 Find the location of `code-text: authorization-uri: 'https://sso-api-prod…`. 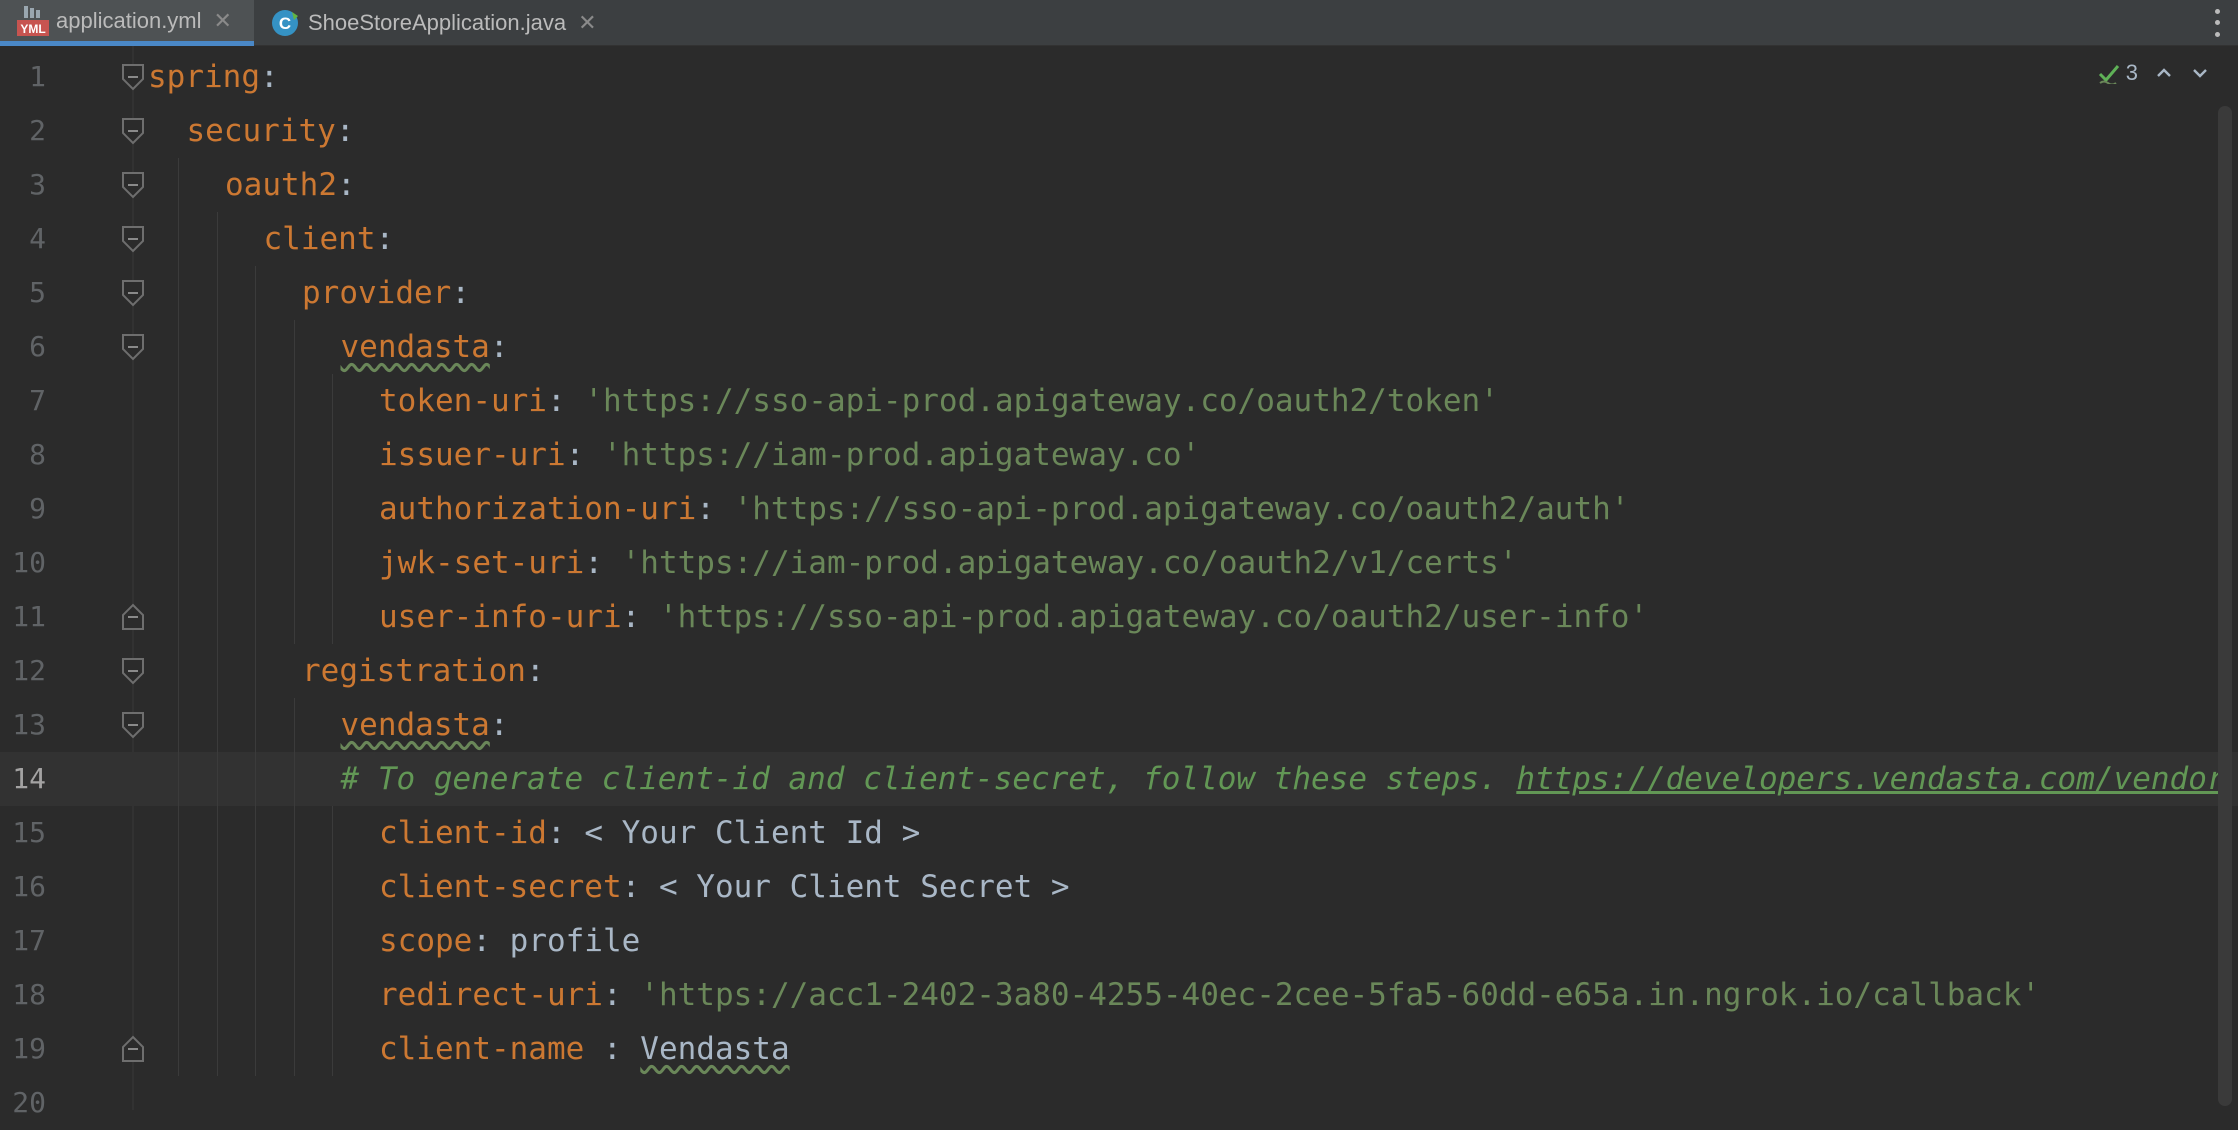

code-text: authorization-uri: 'https://sso-api-prod… is located at coordinates (1004, 509).